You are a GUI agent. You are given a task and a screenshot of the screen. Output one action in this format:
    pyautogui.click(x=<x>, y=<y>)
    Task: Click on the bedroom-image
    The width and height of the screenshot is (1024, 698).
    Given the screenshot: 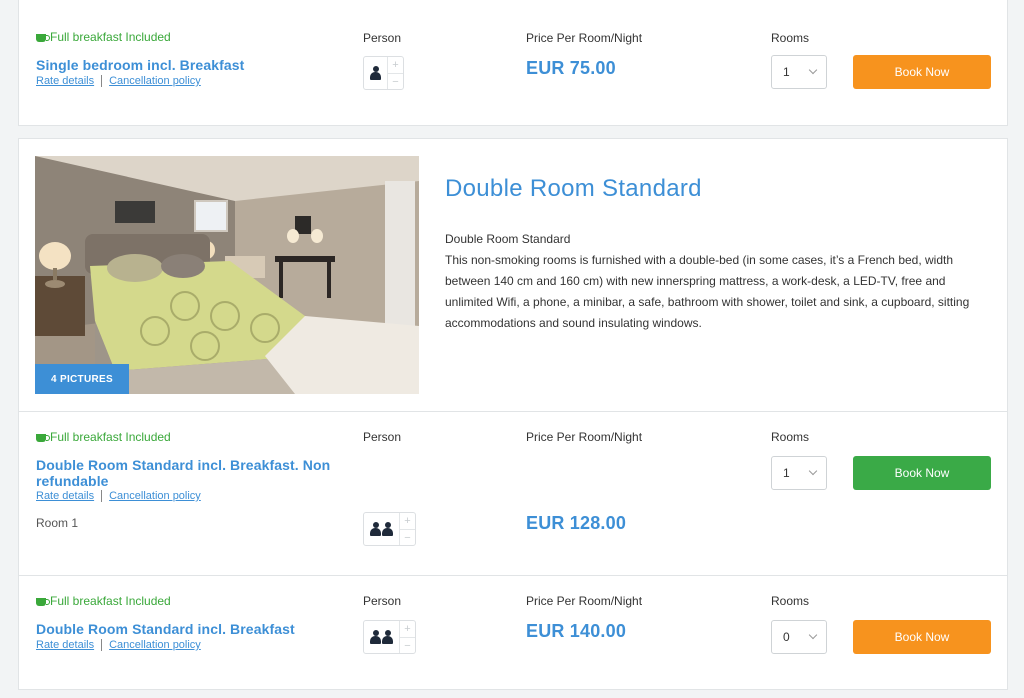 What is the action you would take?
    pyautogui.click(x=227, y=275)
    